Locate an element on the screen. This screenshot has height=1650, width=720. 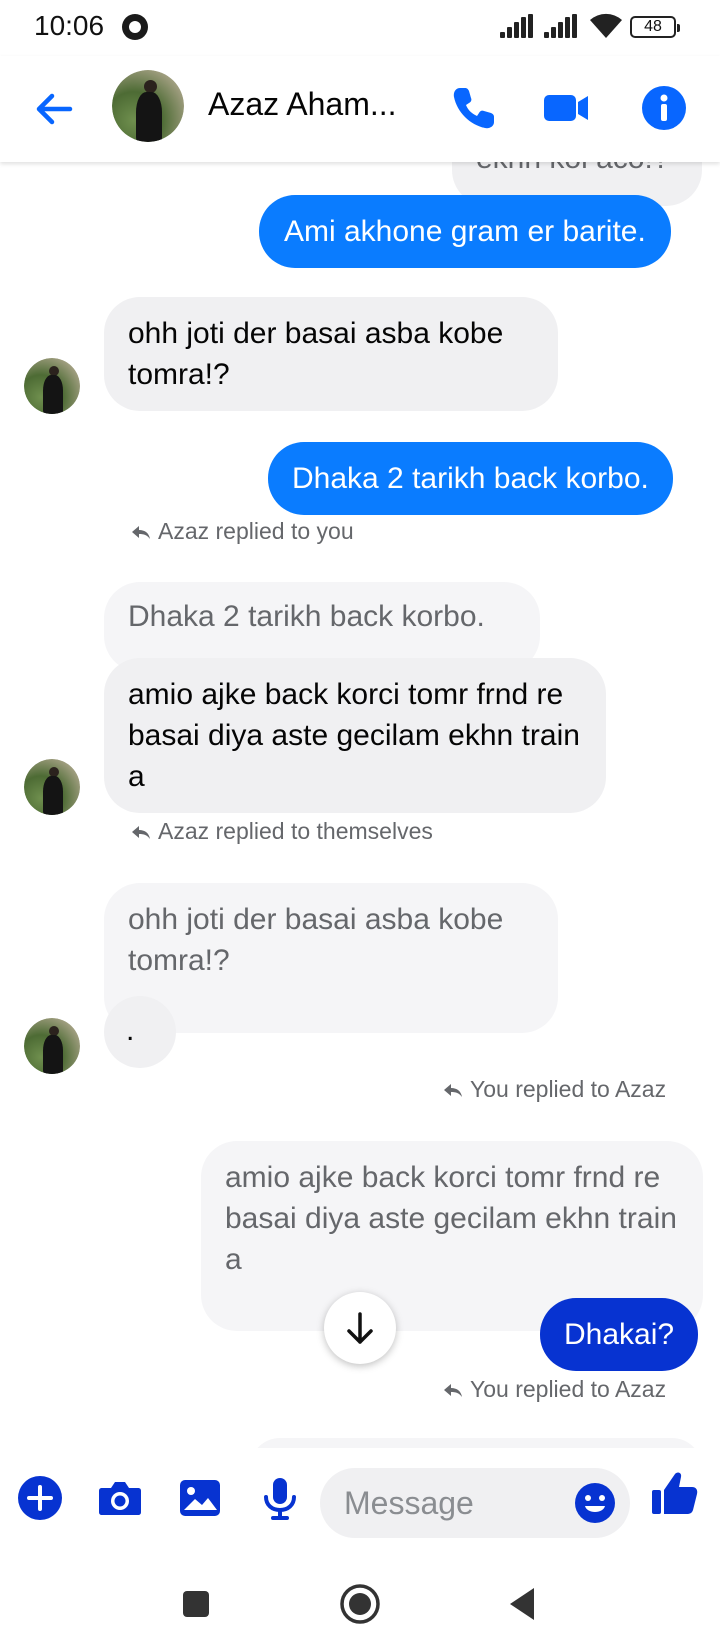
camera-icon is located at coordinates (120, 1498).